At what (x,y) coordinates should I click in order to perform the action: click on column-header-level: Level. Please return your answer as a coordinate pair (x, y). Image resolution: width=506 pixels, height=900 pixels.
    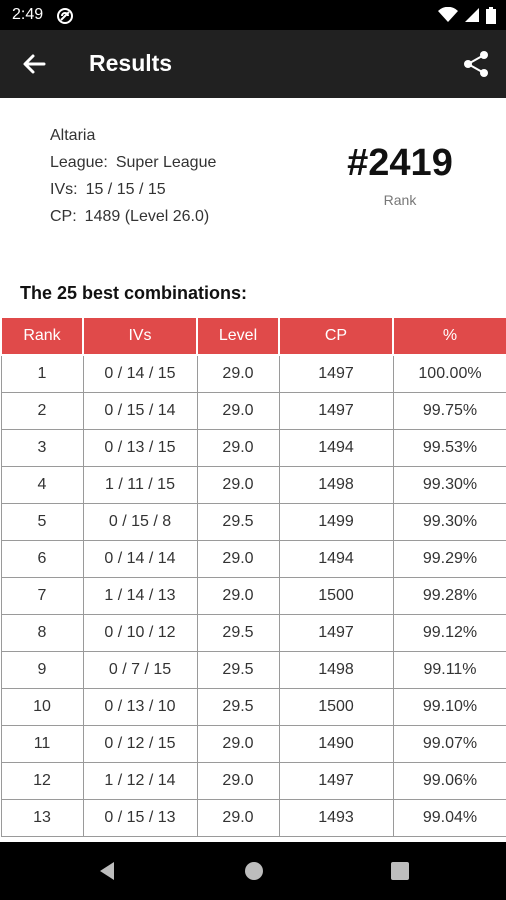
    Looking at the image, I should click on (238, 336).